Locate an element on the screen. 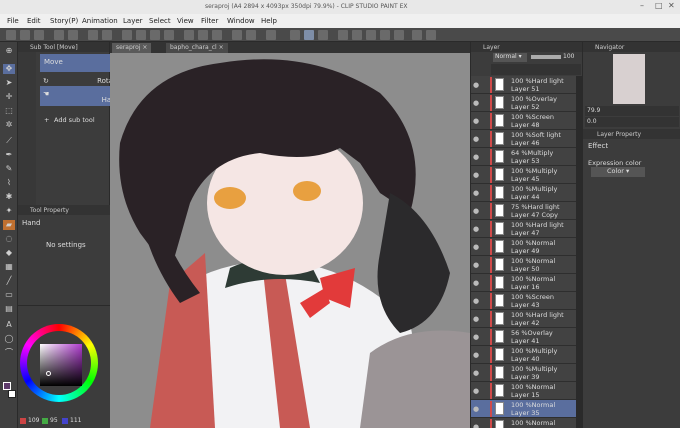 The image size is (680, 428). main-color-swatch is located at coordinates (7, 386).